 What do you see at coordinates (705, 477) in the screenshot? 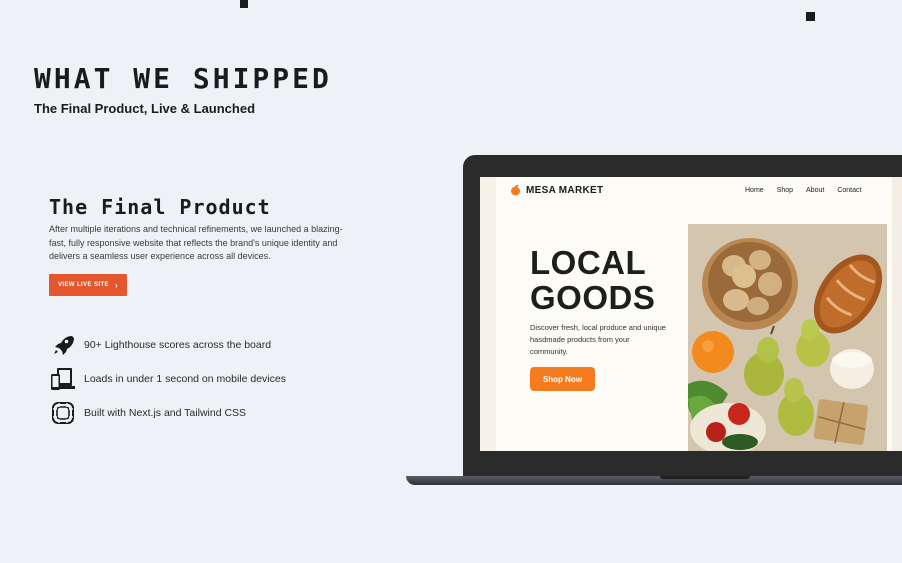
I see `laptop-notch` at bounding box center [705, 477].